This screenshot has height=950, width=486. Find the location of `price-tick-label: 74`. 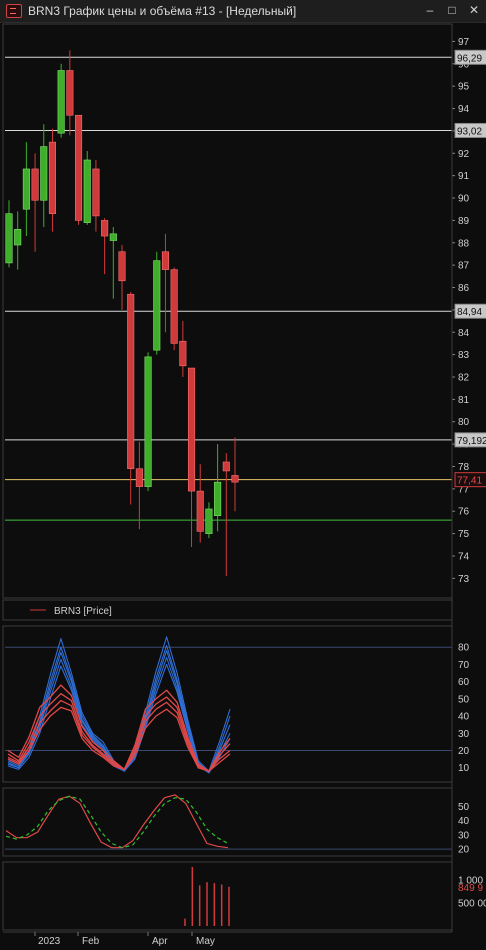

price-tick-label: 74 is located at coordinates (464, 556).